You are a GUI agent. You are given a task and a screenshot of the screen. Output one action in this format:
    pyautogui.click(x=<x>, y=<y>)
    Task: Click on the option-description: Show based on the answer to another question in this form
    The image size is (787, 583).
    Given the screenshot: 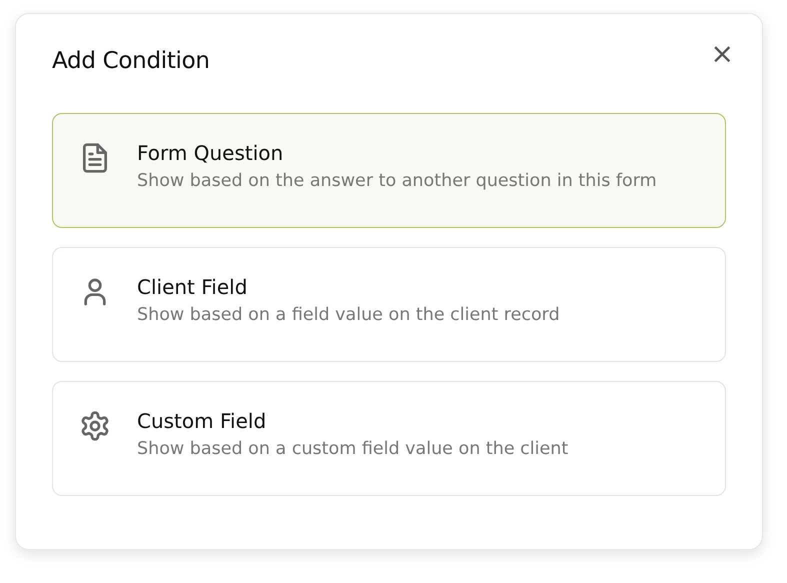 What is the action you would take?
    pyautogui.click(x=397, y=181)
    